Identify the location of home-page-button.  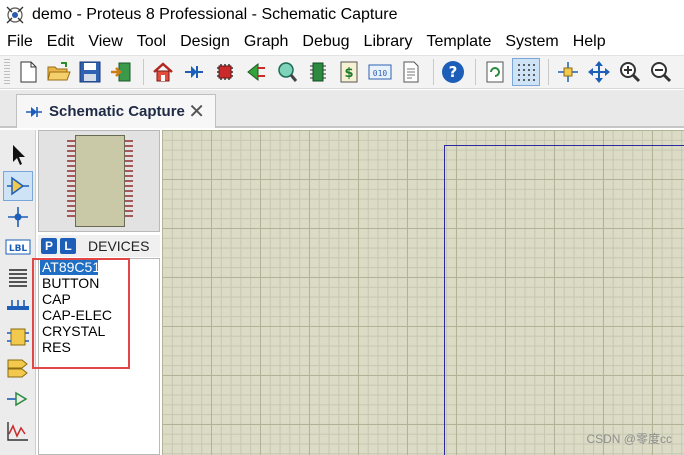
(163, 72).